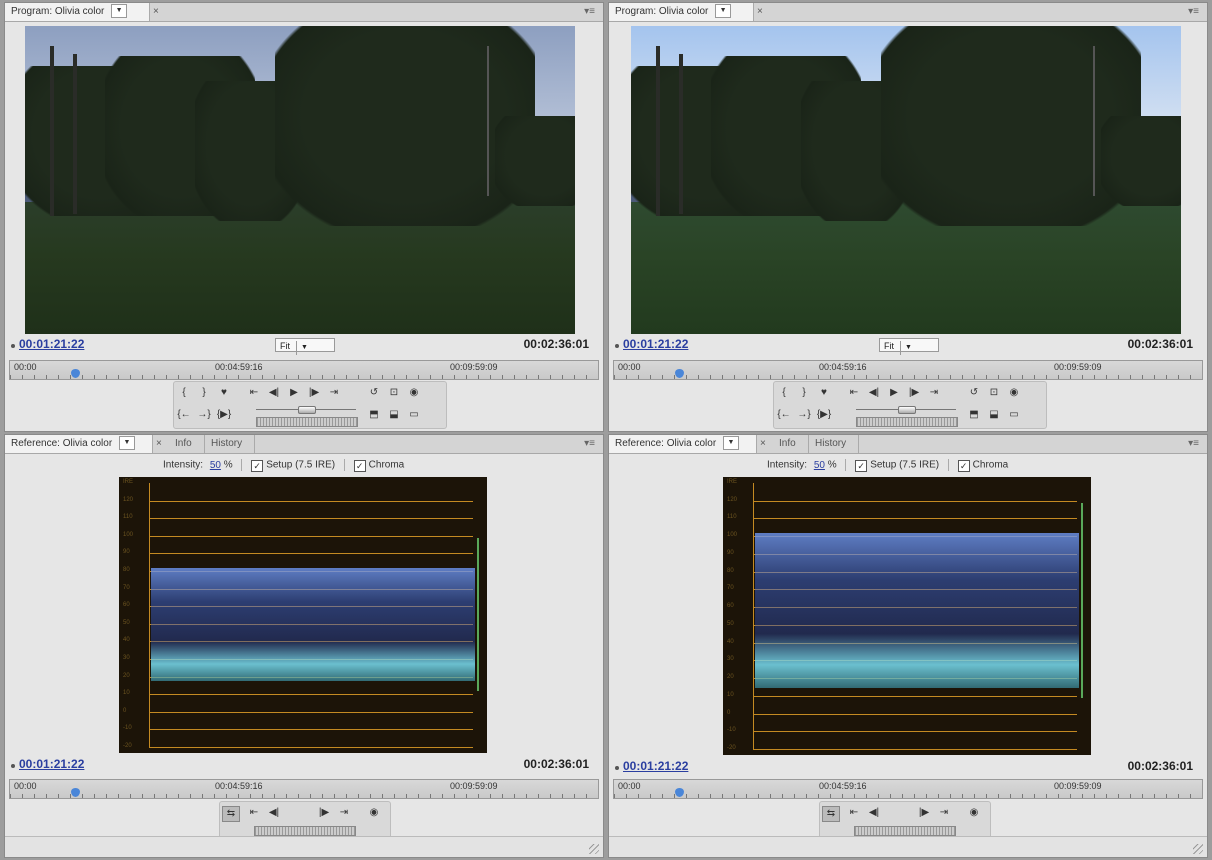 This screenshot has width=1212, height=860. What do you see at coordinates (239, 786) in the screenshot?
I see `ruler-label: 00:04:59:16` at bounding box center [239, 786].